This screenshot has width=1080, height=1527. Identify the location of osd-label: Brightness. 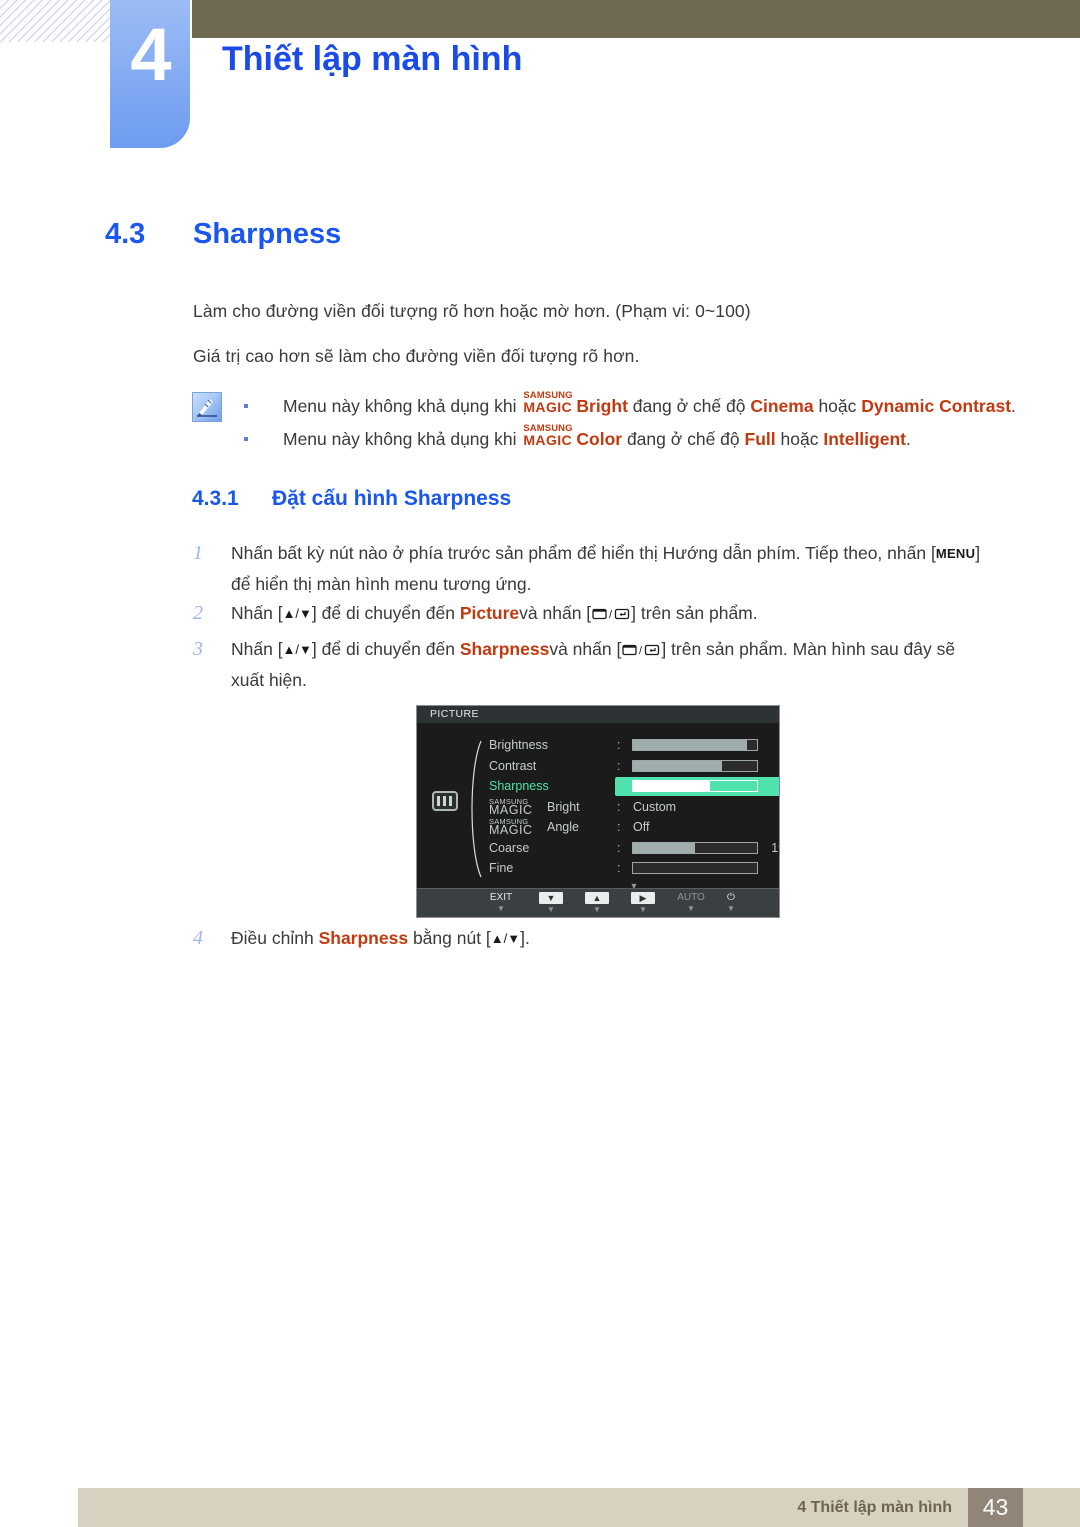
(519, 745).